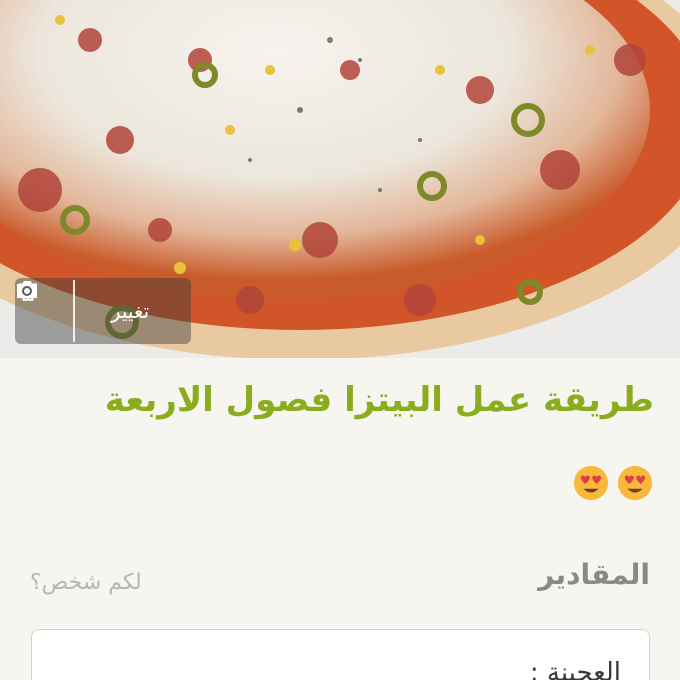 The height and width of the screenshot is (680, 680). What do you see at coordinates (130, 311) in the screenshot?
I see `change-photo-label: تغيير` at bounding box center [130, 311].